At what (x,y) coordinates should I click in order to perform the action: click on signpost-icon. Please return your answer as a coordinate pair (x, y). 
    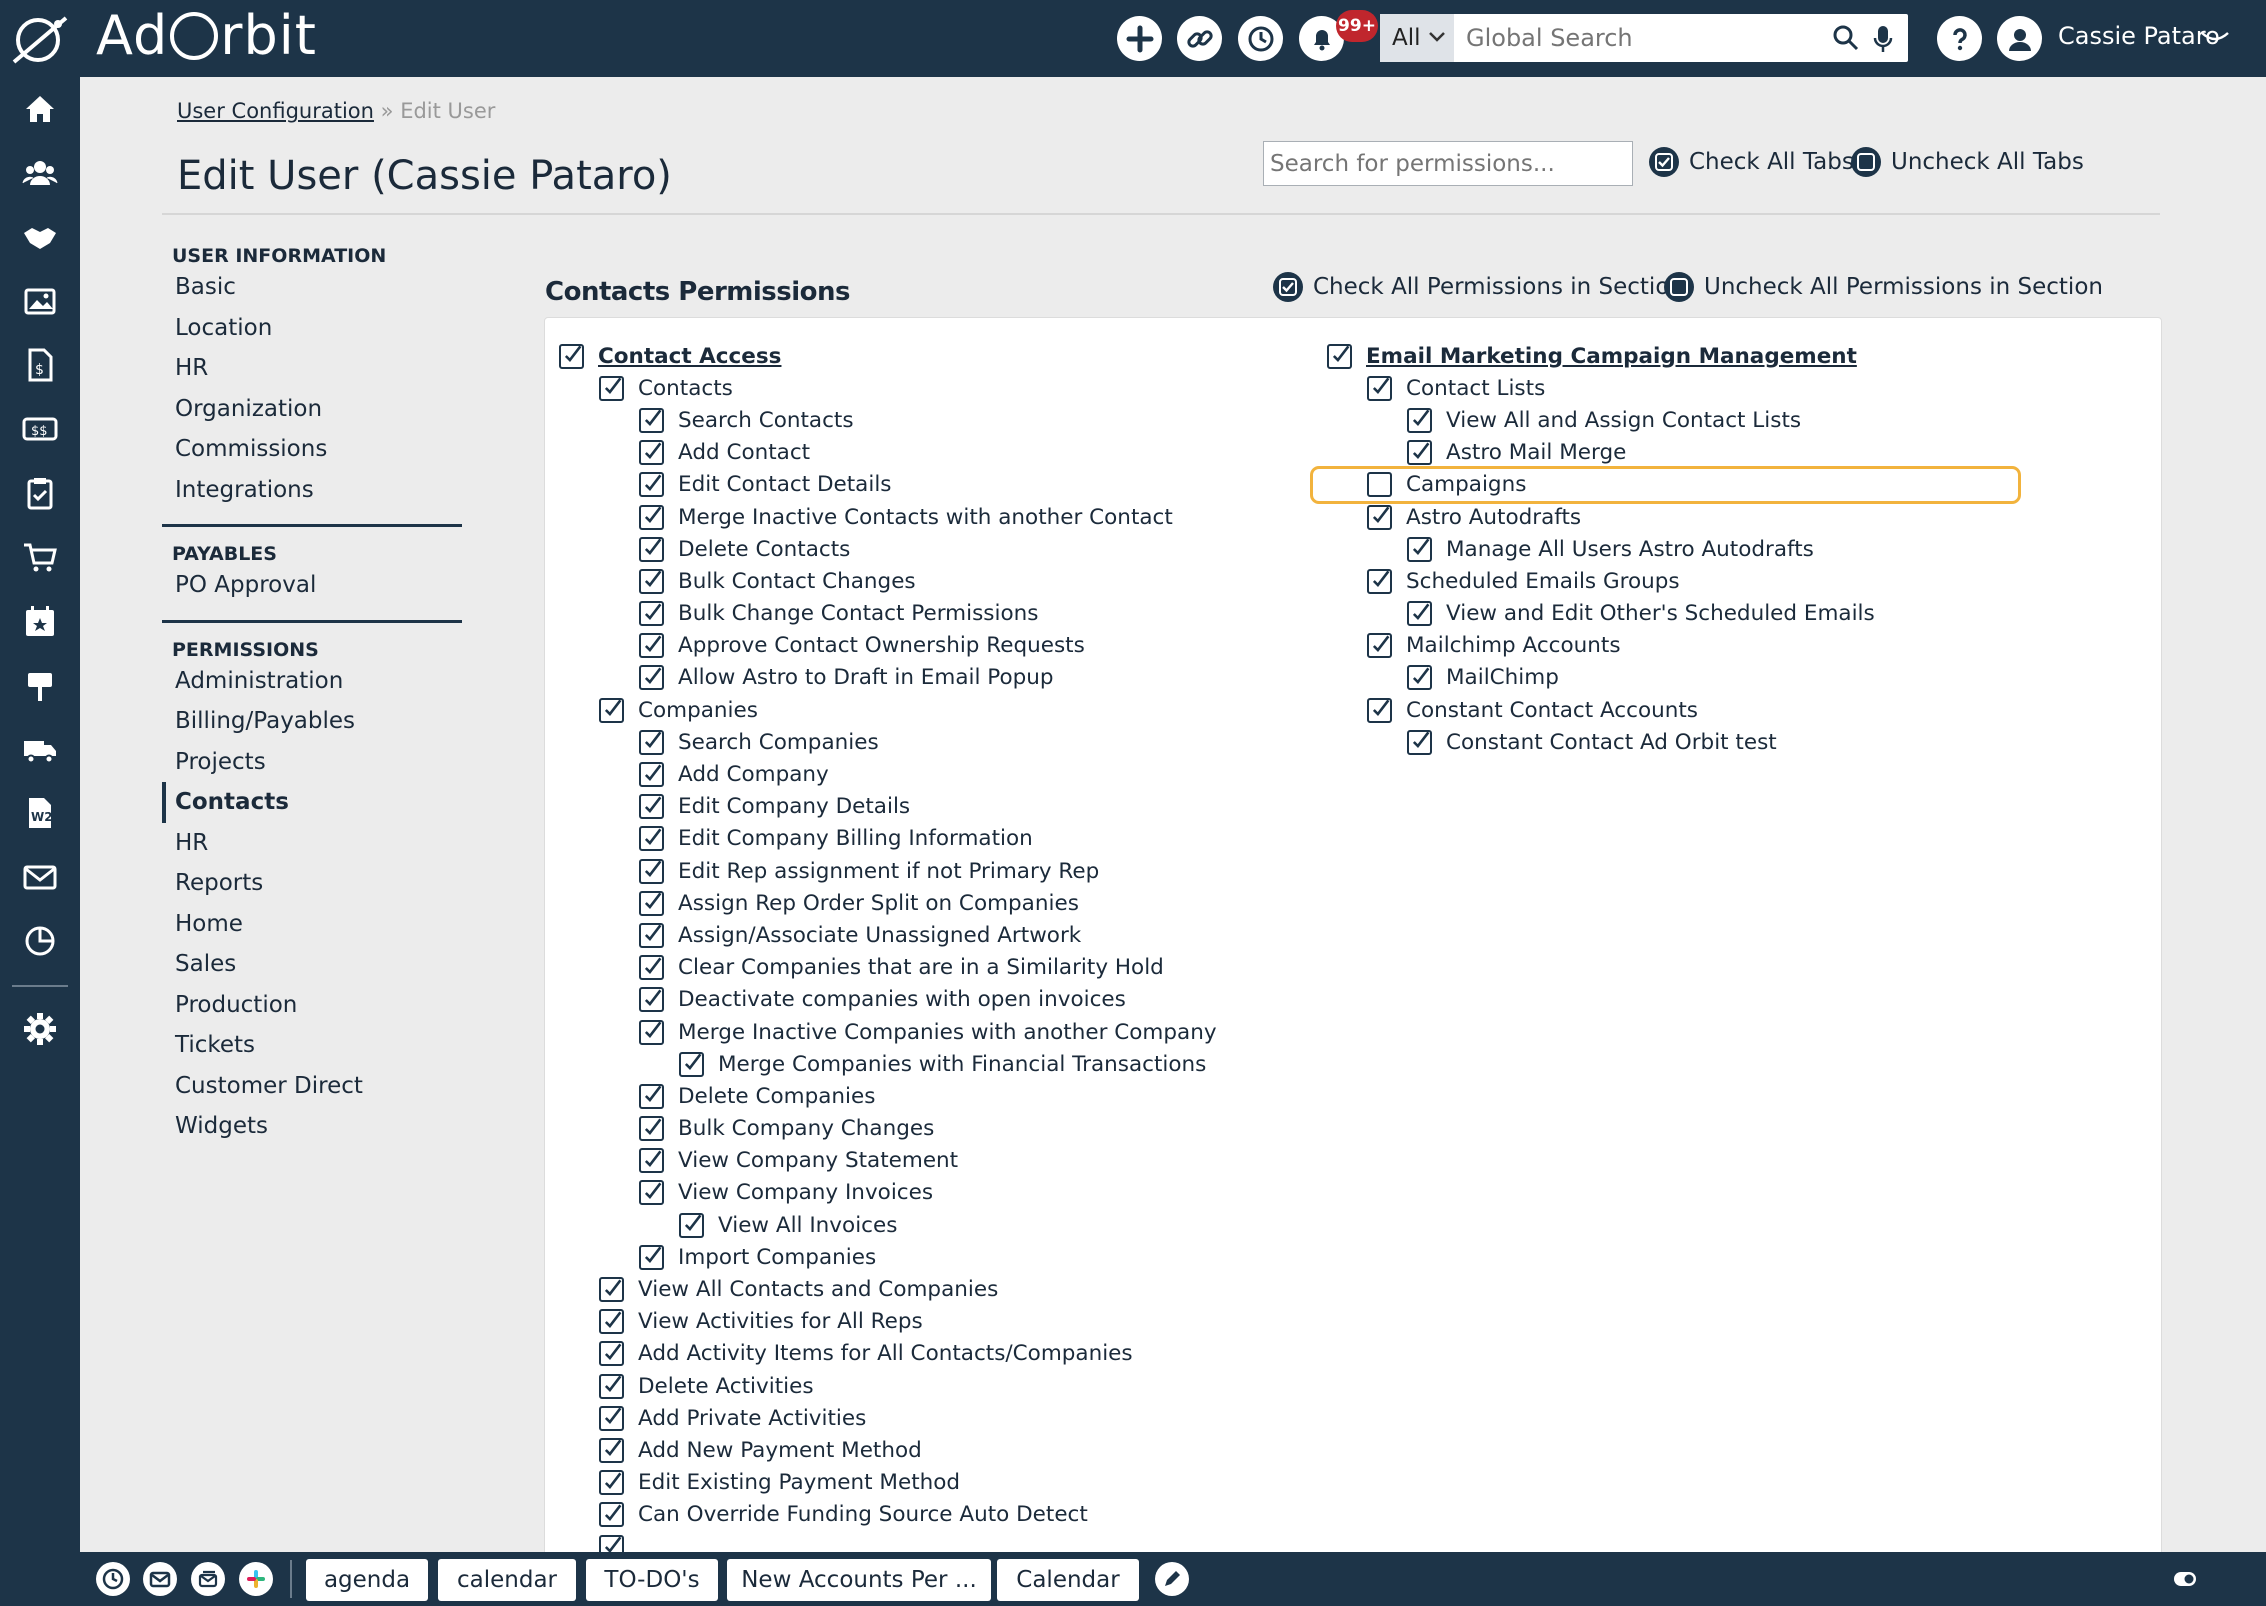
    Looking at the image, I should click on (40, 685).